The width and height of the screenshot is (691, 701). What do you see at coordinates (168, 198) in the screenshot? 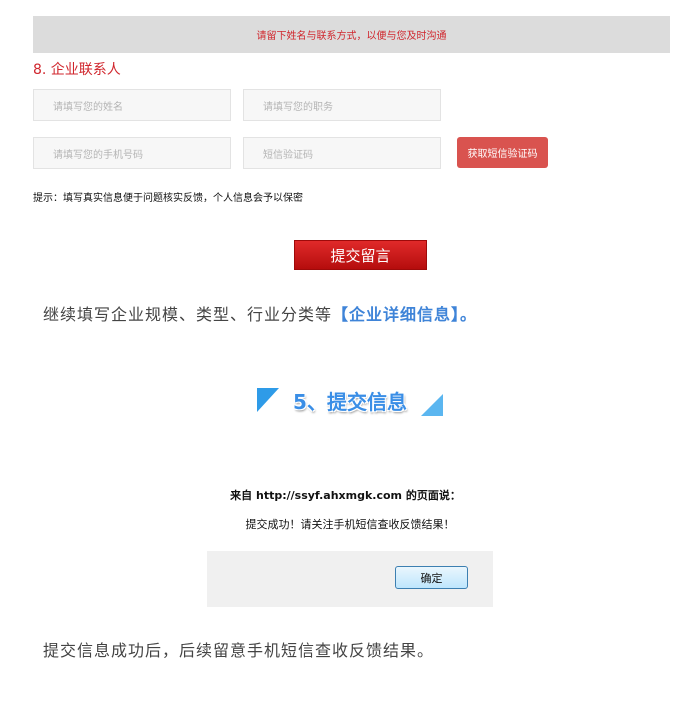
I see `privacy-hint: 提示：填写真实信息便于问题核实反馈，个人信息会予以保密` at bounding box center [168, 198].